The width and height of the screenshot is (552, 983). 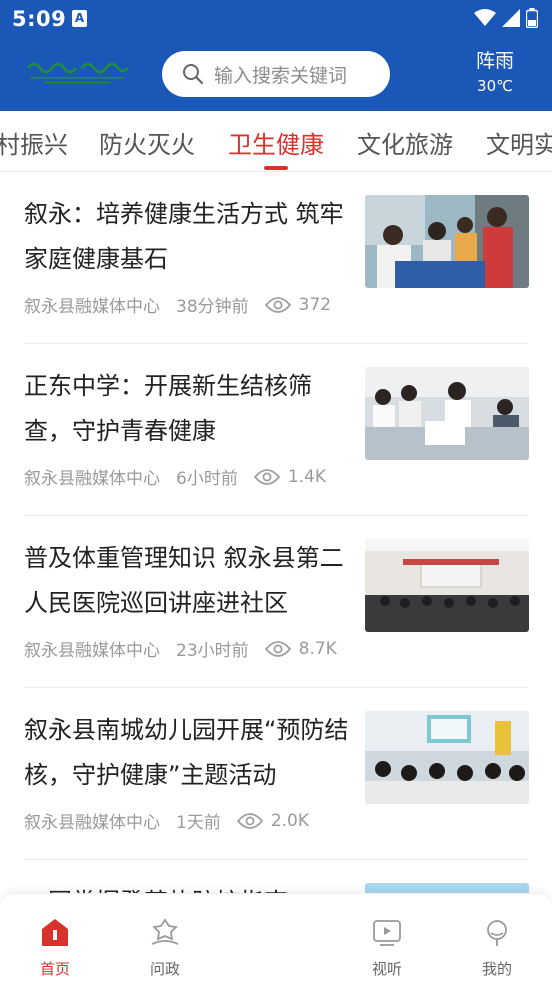 I want to click on news-time: 1天前, so click(x=198, y=823).